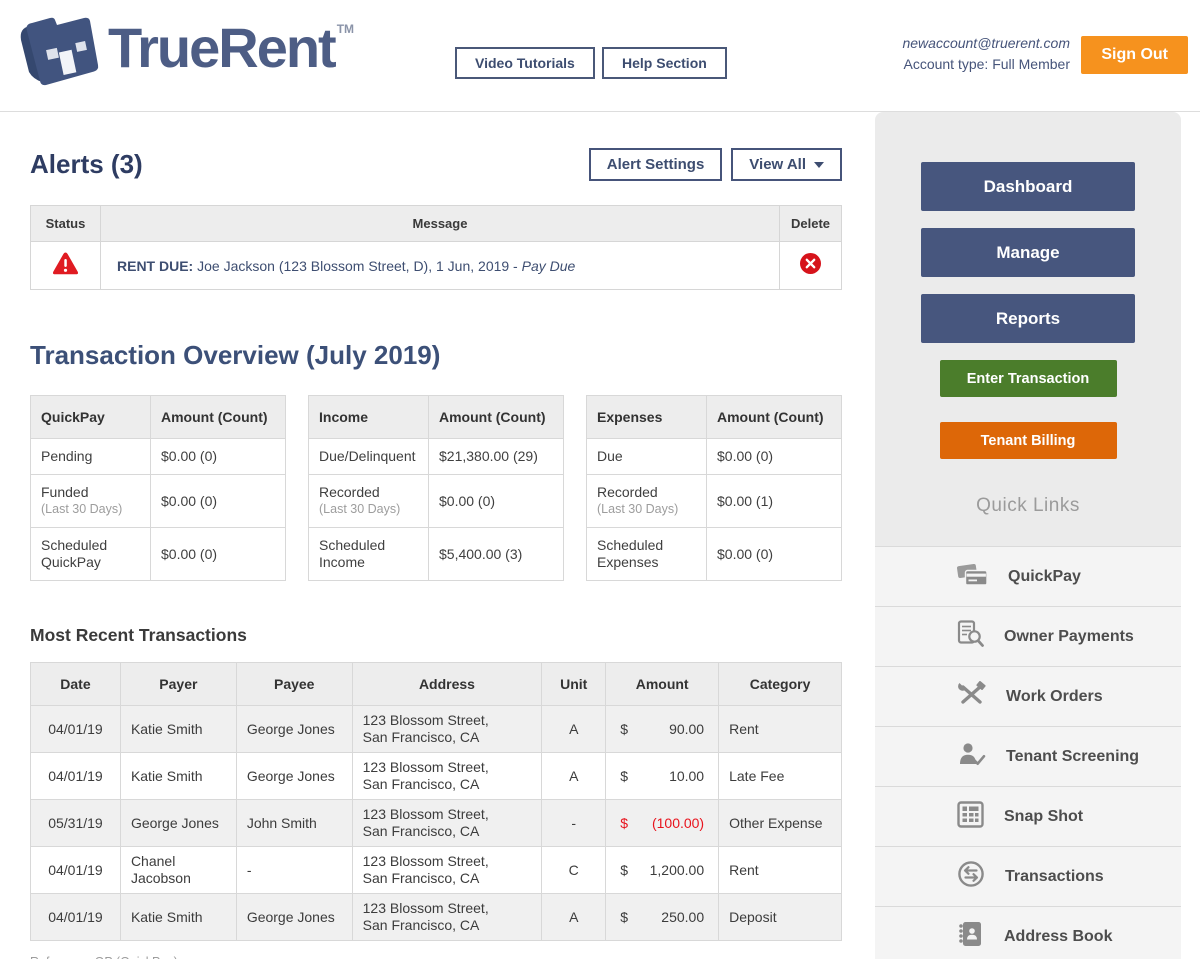  Describe the element at coordinates (662, 684) in the screenshot. I see `col-amount: Amount` at that location.